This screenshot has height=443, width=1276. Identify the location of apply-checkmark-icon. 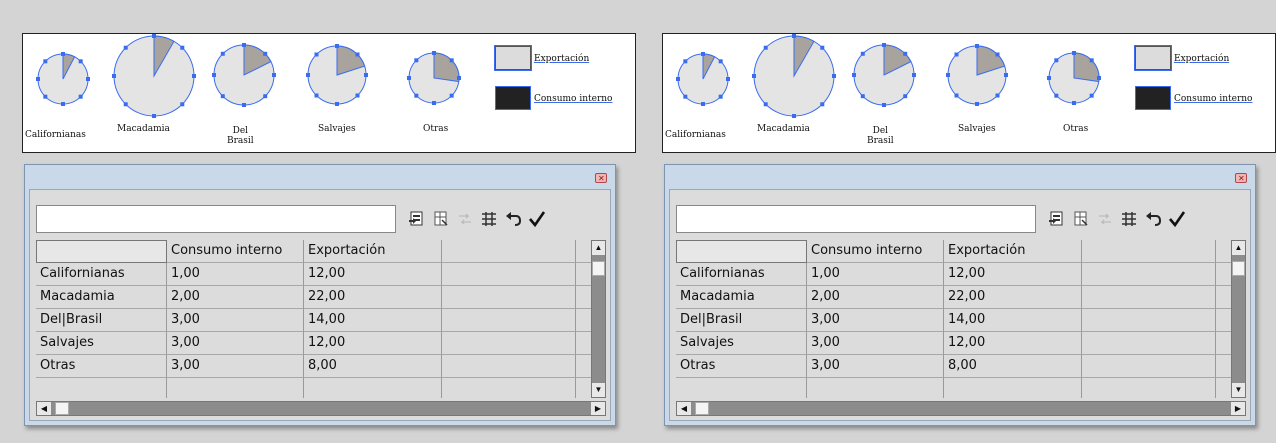
(1177, 219).